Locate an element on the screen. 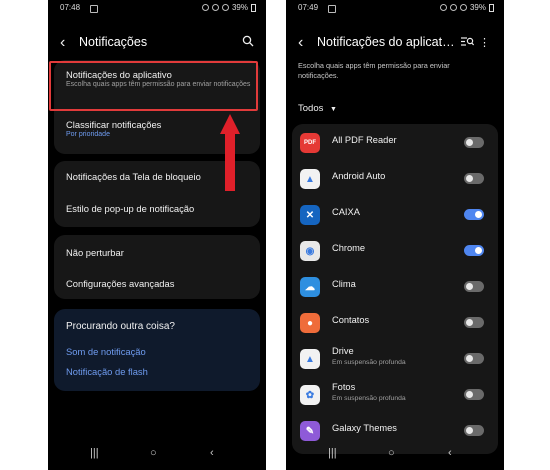 The height and width of the screenshot is (470, 550). suggestions-heading: Procurando outra coisa? is located at coordinates (120, 326).